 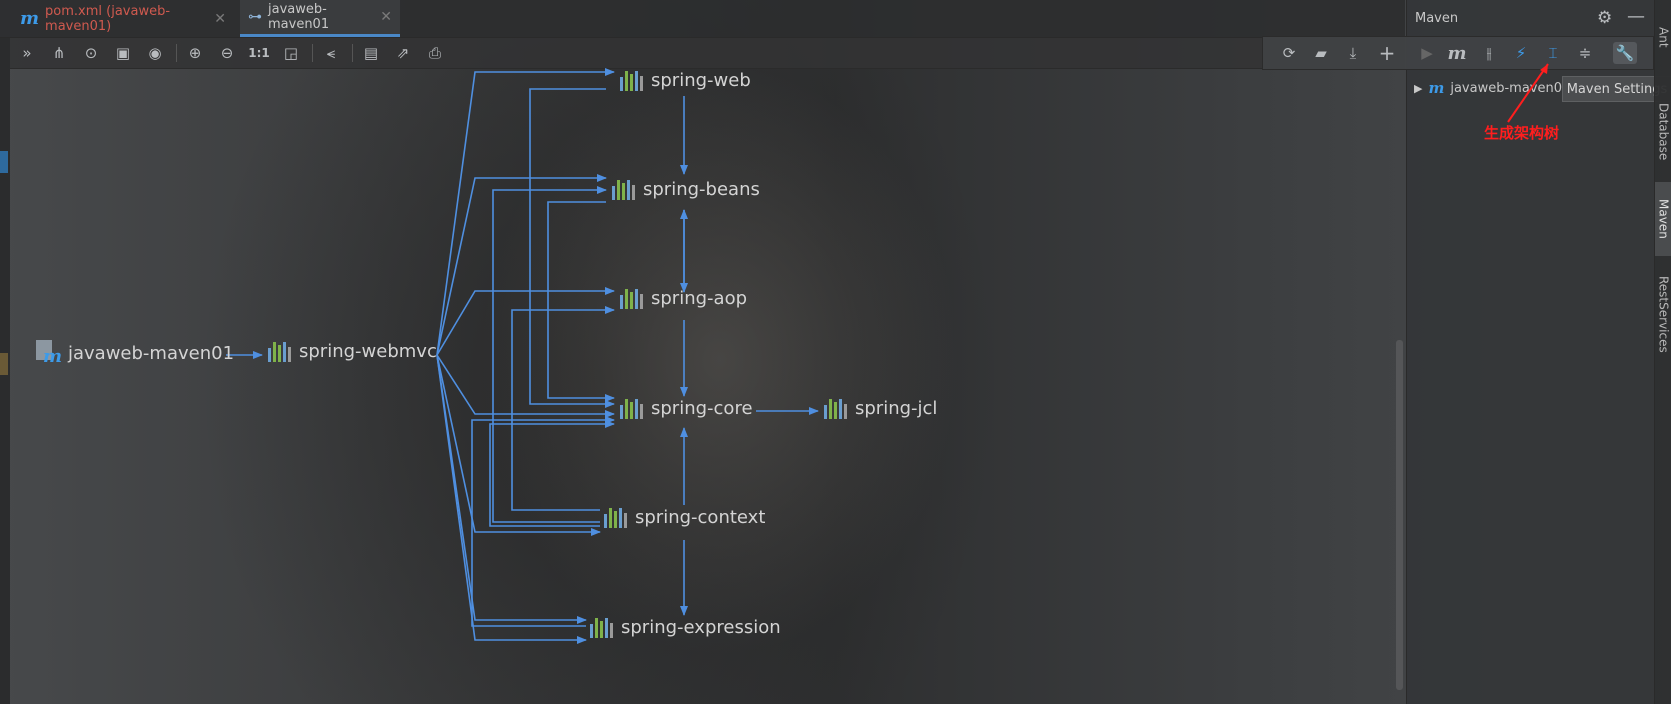 I want to click on diagram-node-root: m javaweb-maven01, so click(x=135, y=353).